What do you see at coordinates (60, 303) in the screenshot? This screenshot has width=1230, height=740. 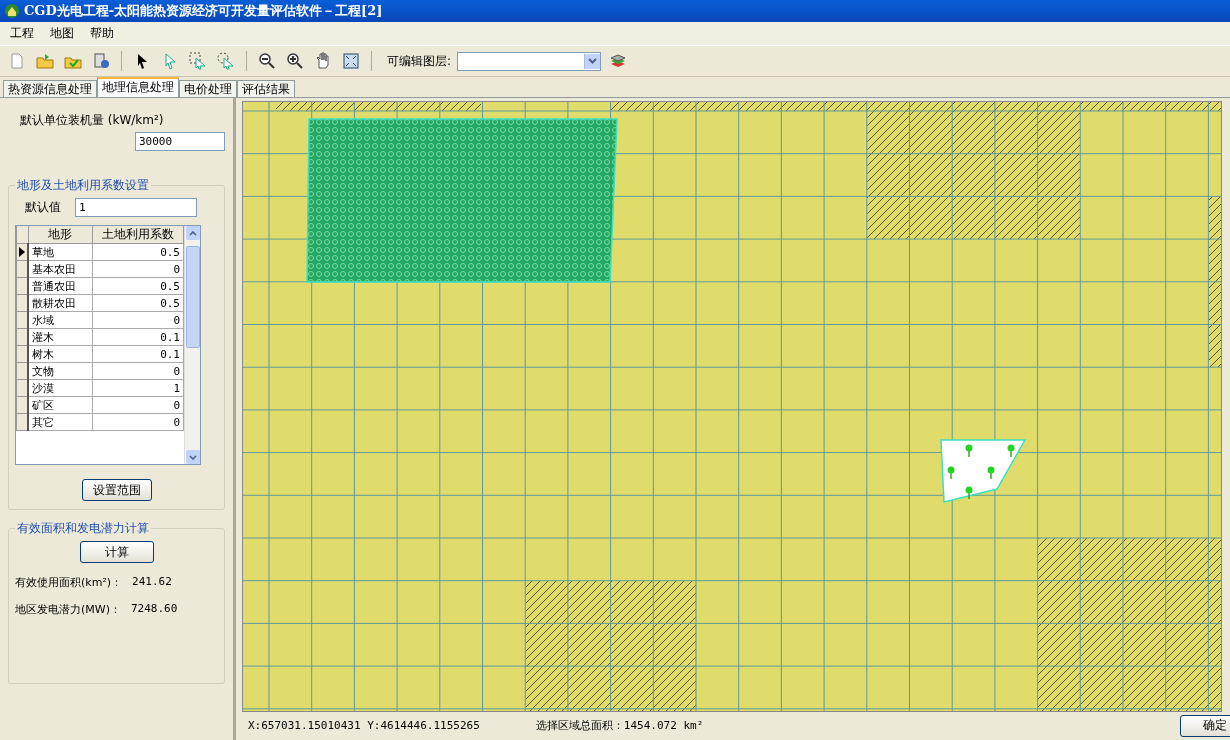 I see `table-cell: 散耕农田` at bounding box center [60, 303].